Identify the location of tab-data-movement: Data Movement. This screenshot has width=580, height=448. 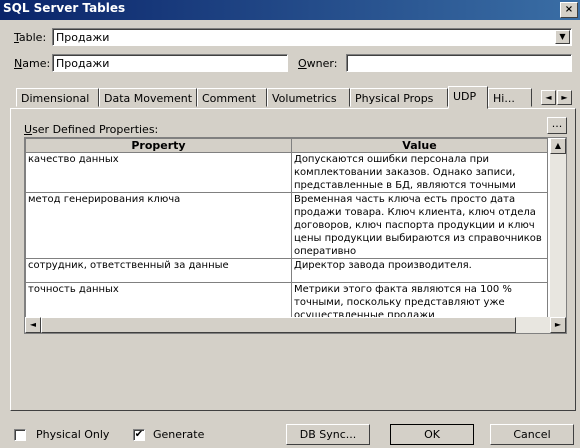
(148, 97).